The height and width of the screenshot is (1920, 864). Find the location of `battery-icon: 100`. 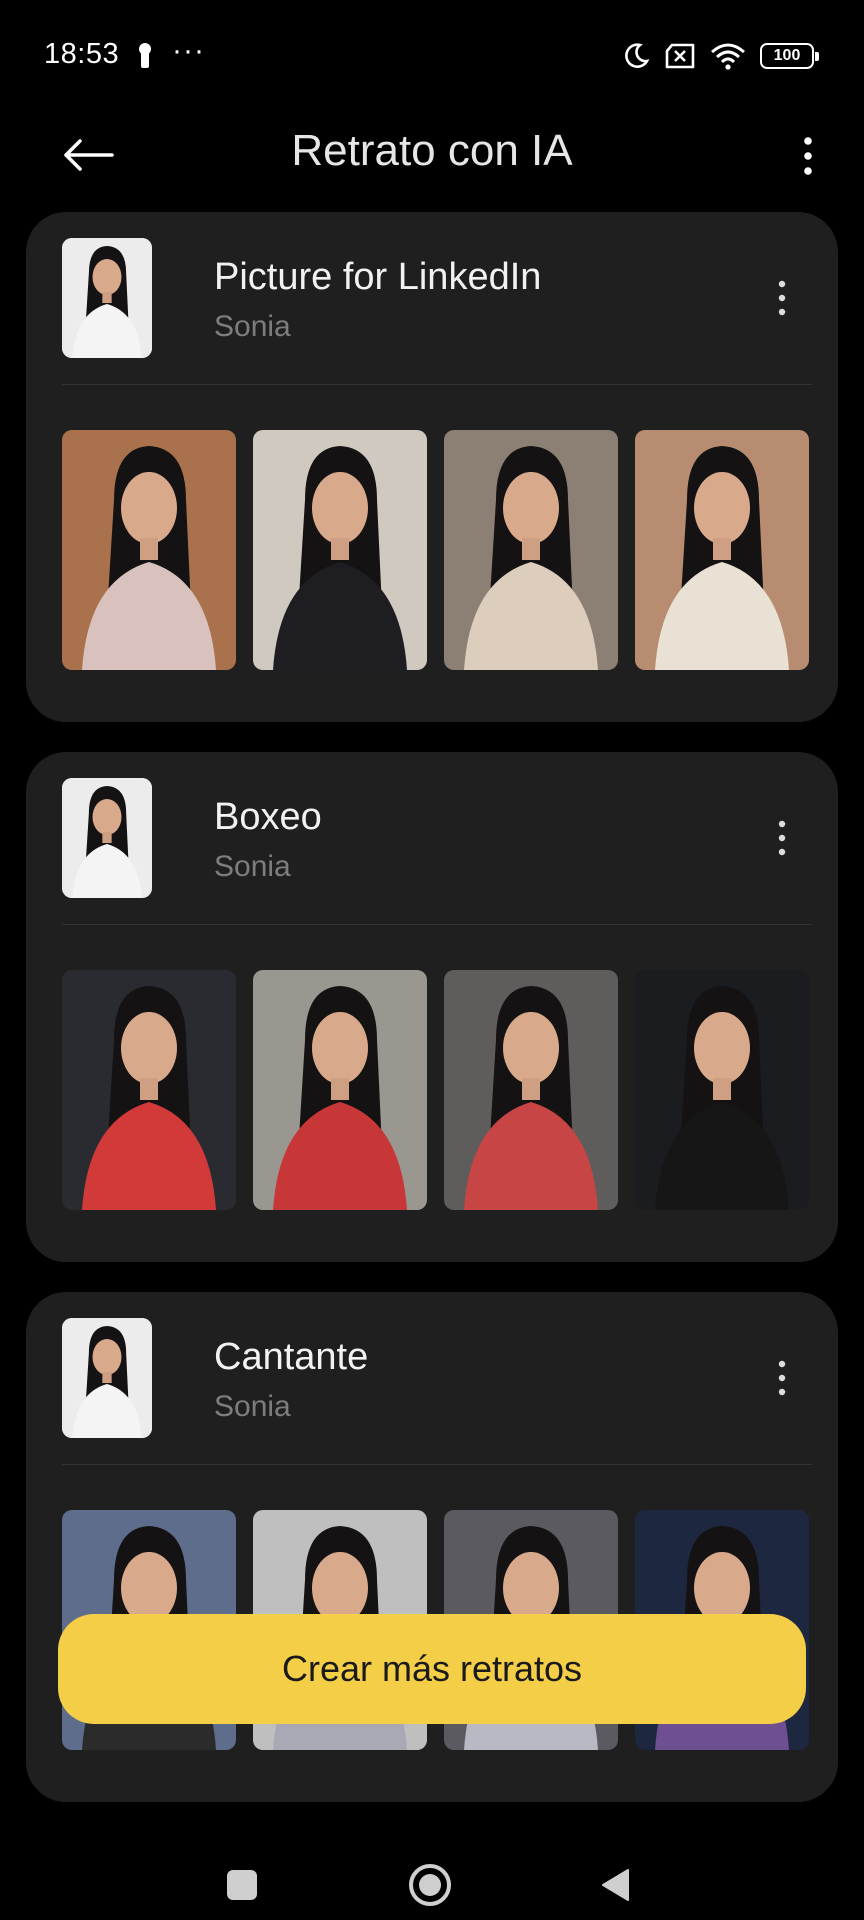

battery-icon: 100 is located at coordinates (789, 56).